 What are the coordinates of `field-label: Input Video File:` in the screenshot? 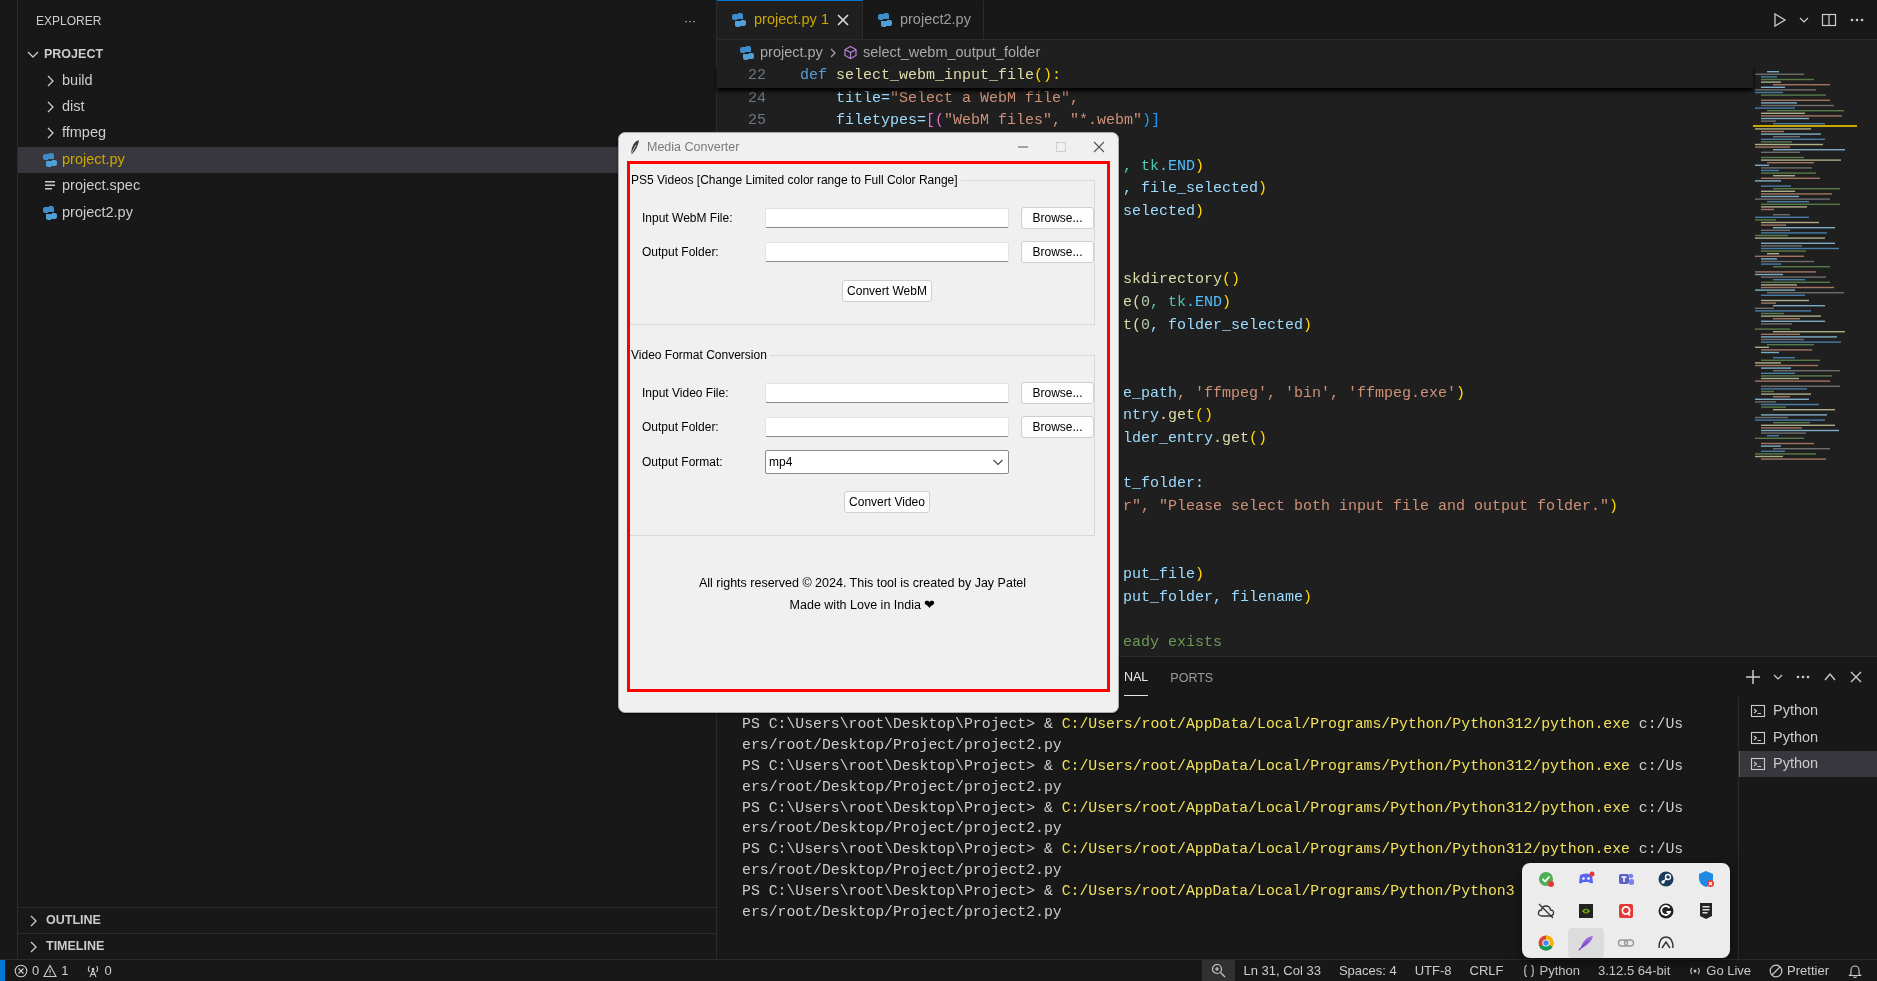 It's located at (686, 393).